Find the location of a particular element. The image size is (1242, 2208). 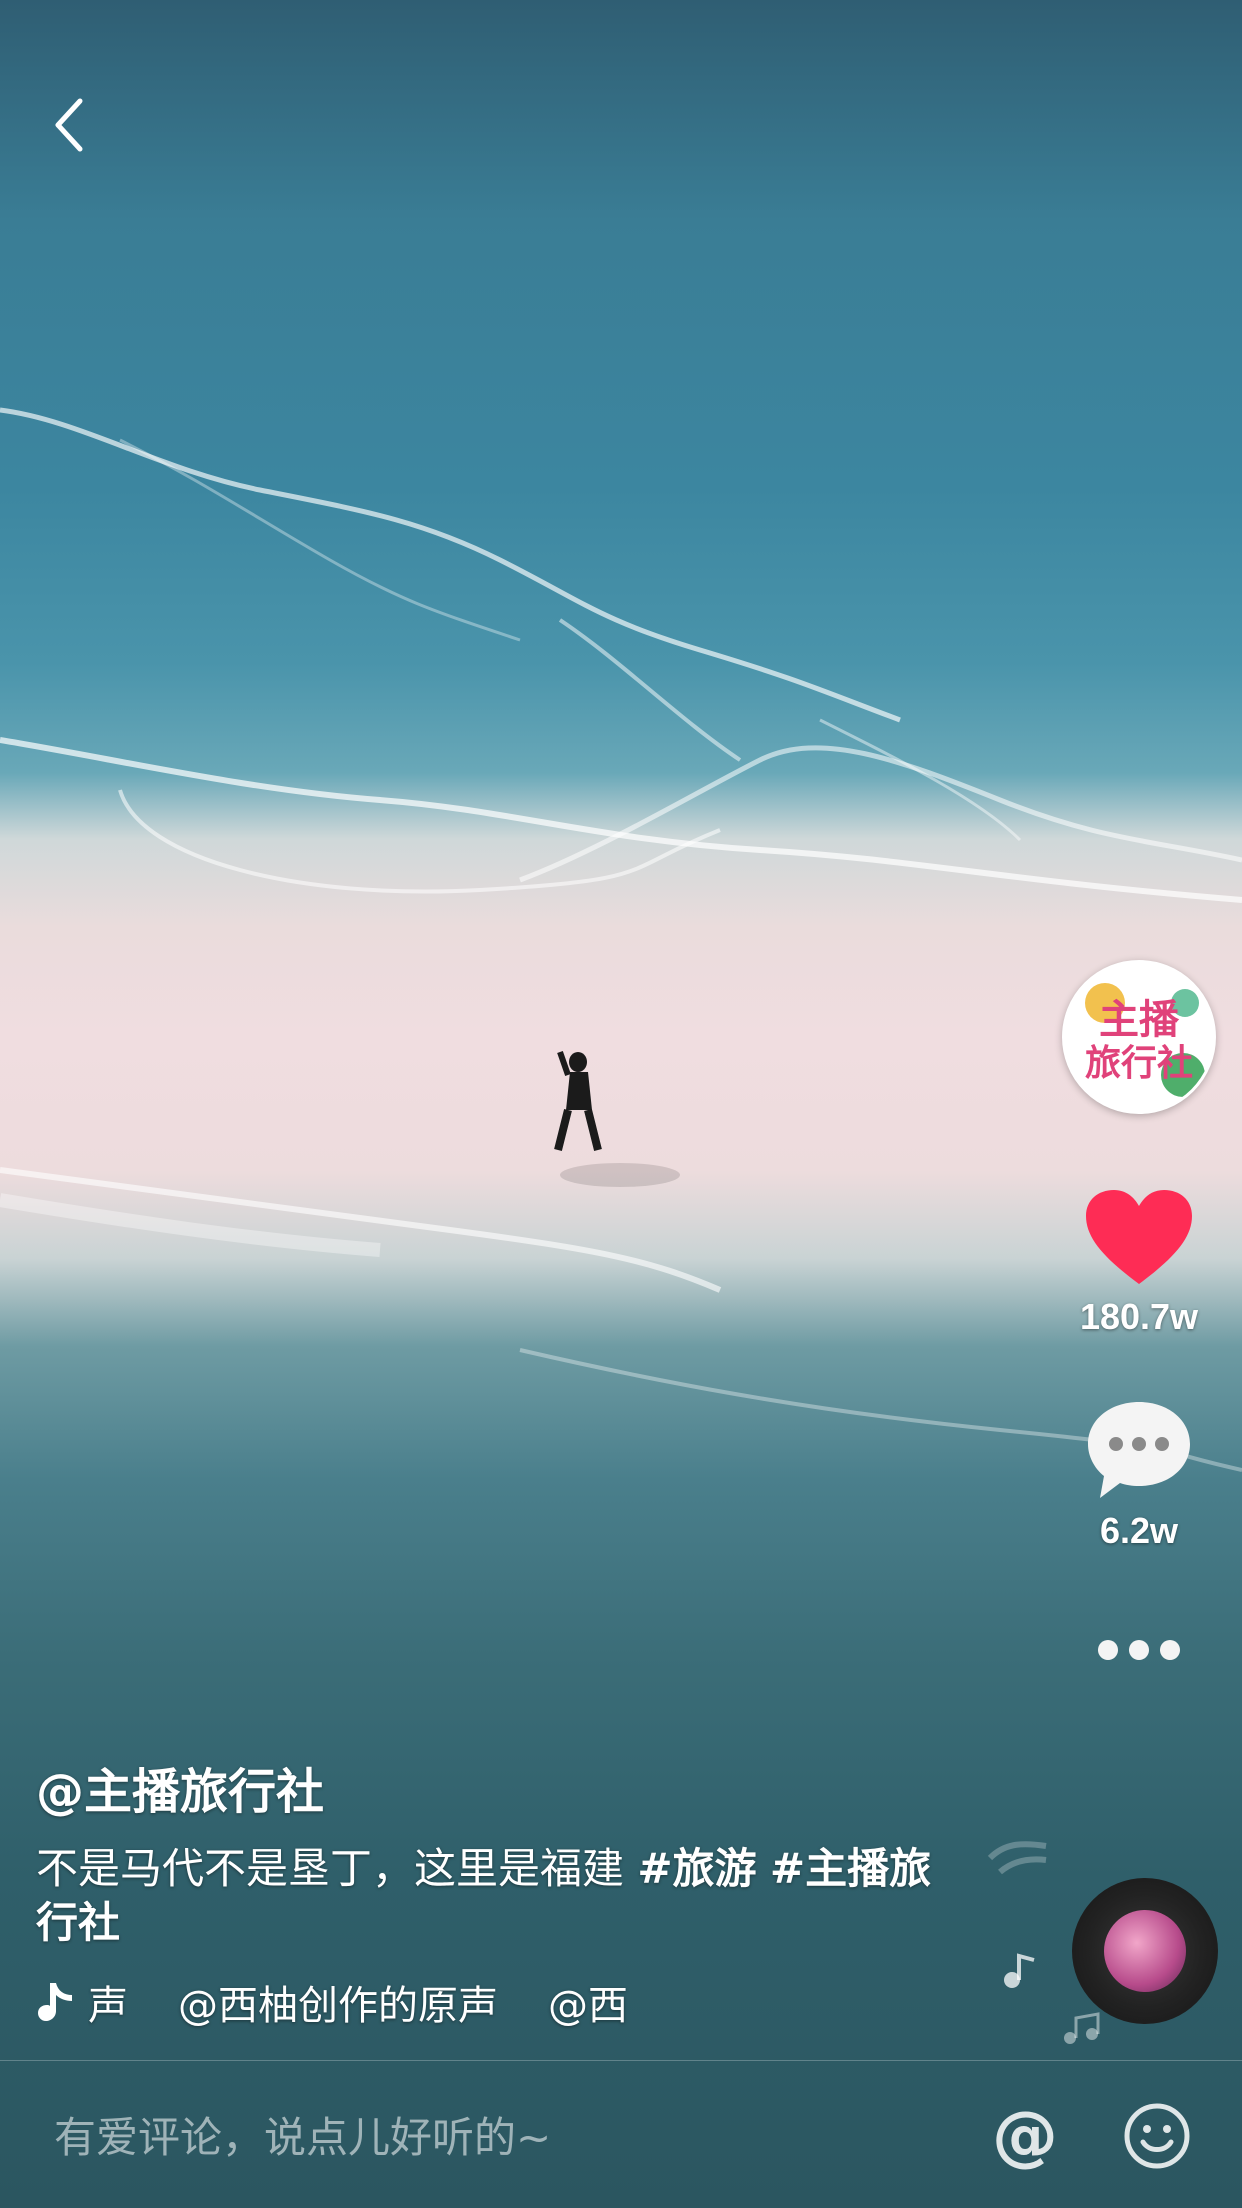

music-title: 声 @西柚创作的原声 @西 is located at coordinates (368, 2002).